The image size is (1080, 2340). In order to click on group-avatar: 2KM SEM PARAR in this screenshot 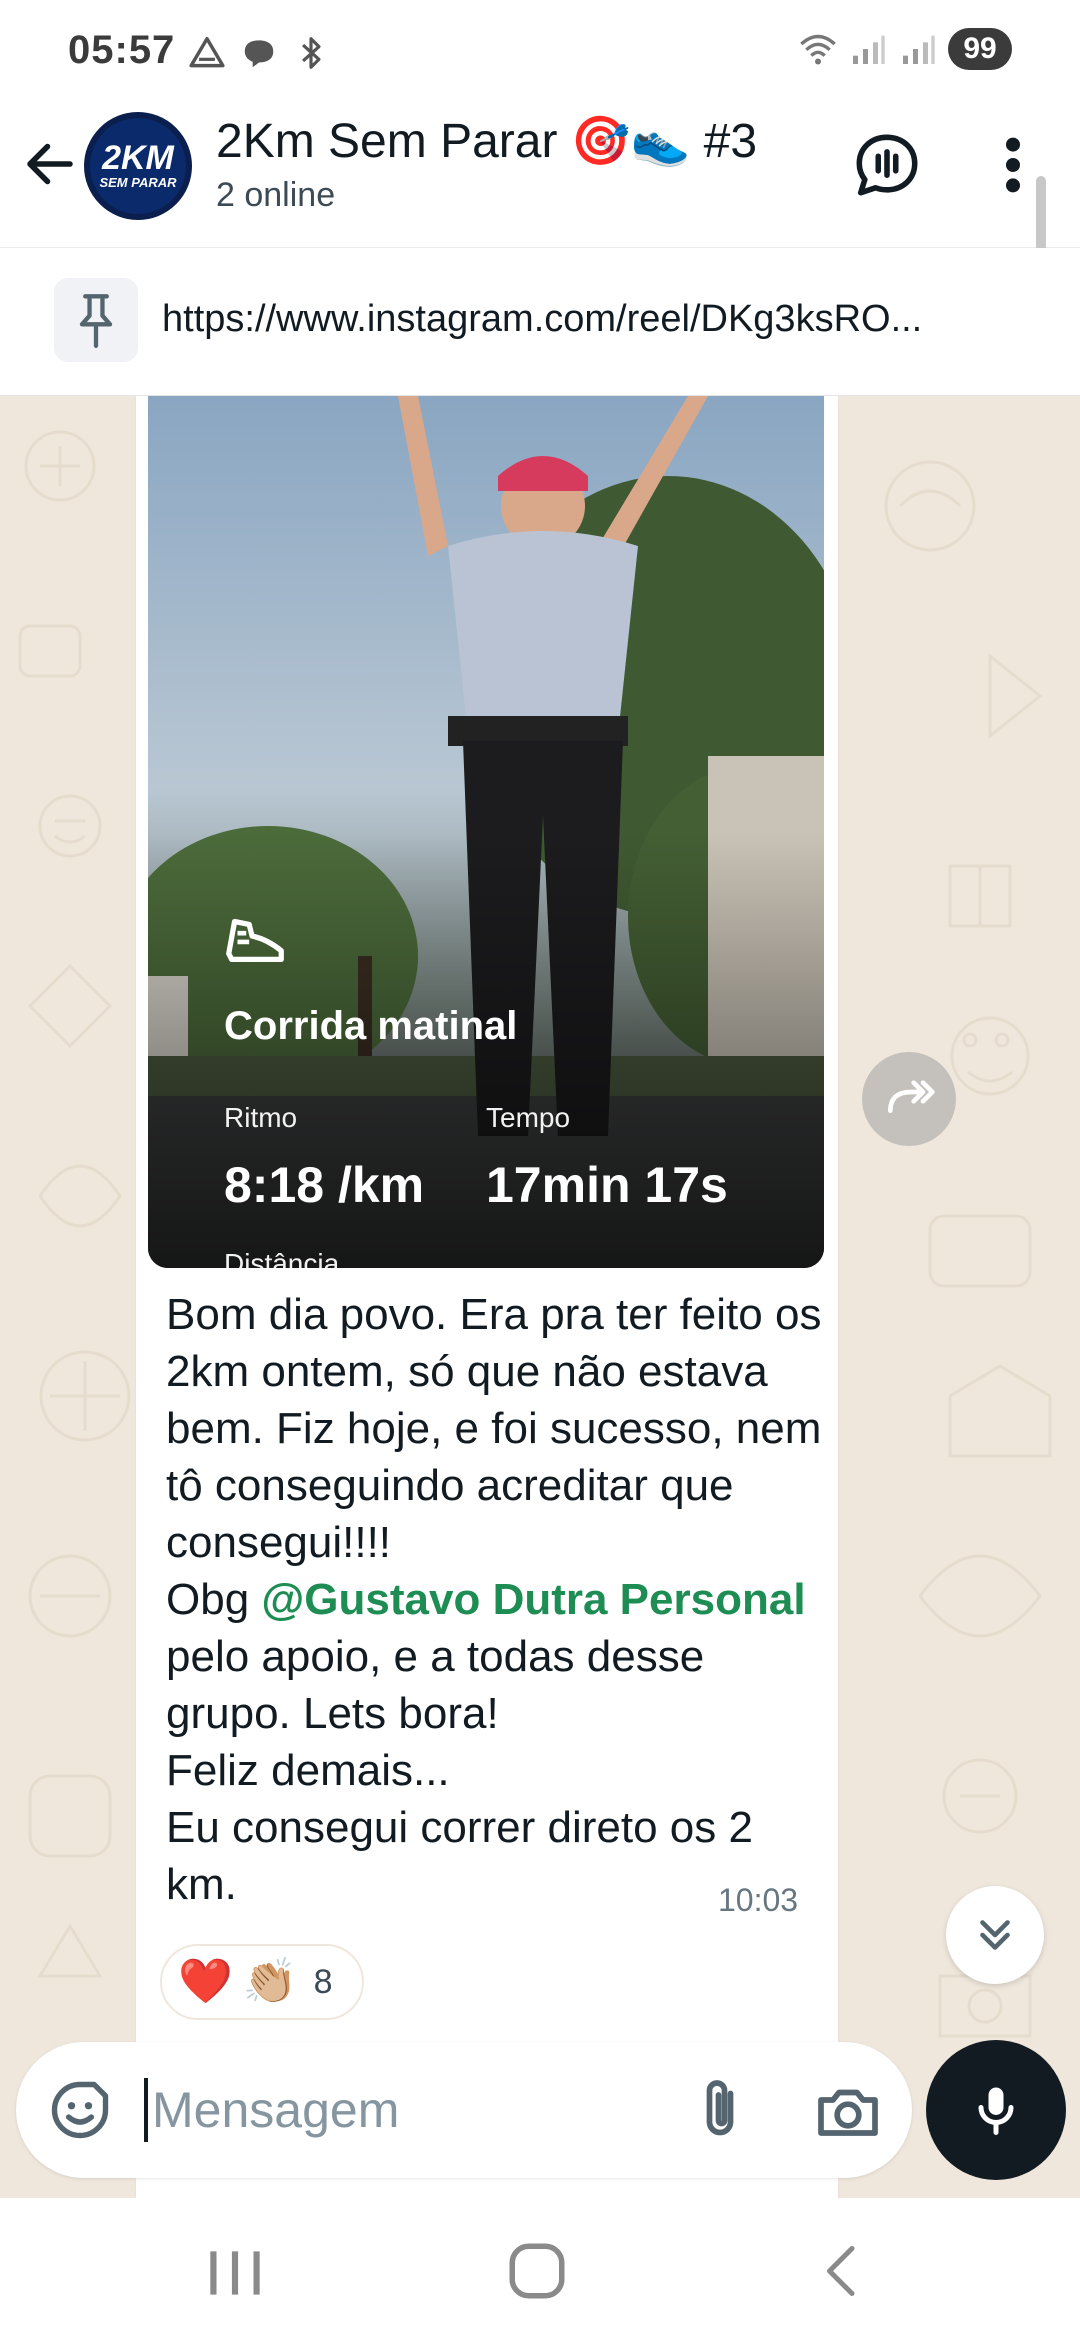, I will do `click(138, 166)`.